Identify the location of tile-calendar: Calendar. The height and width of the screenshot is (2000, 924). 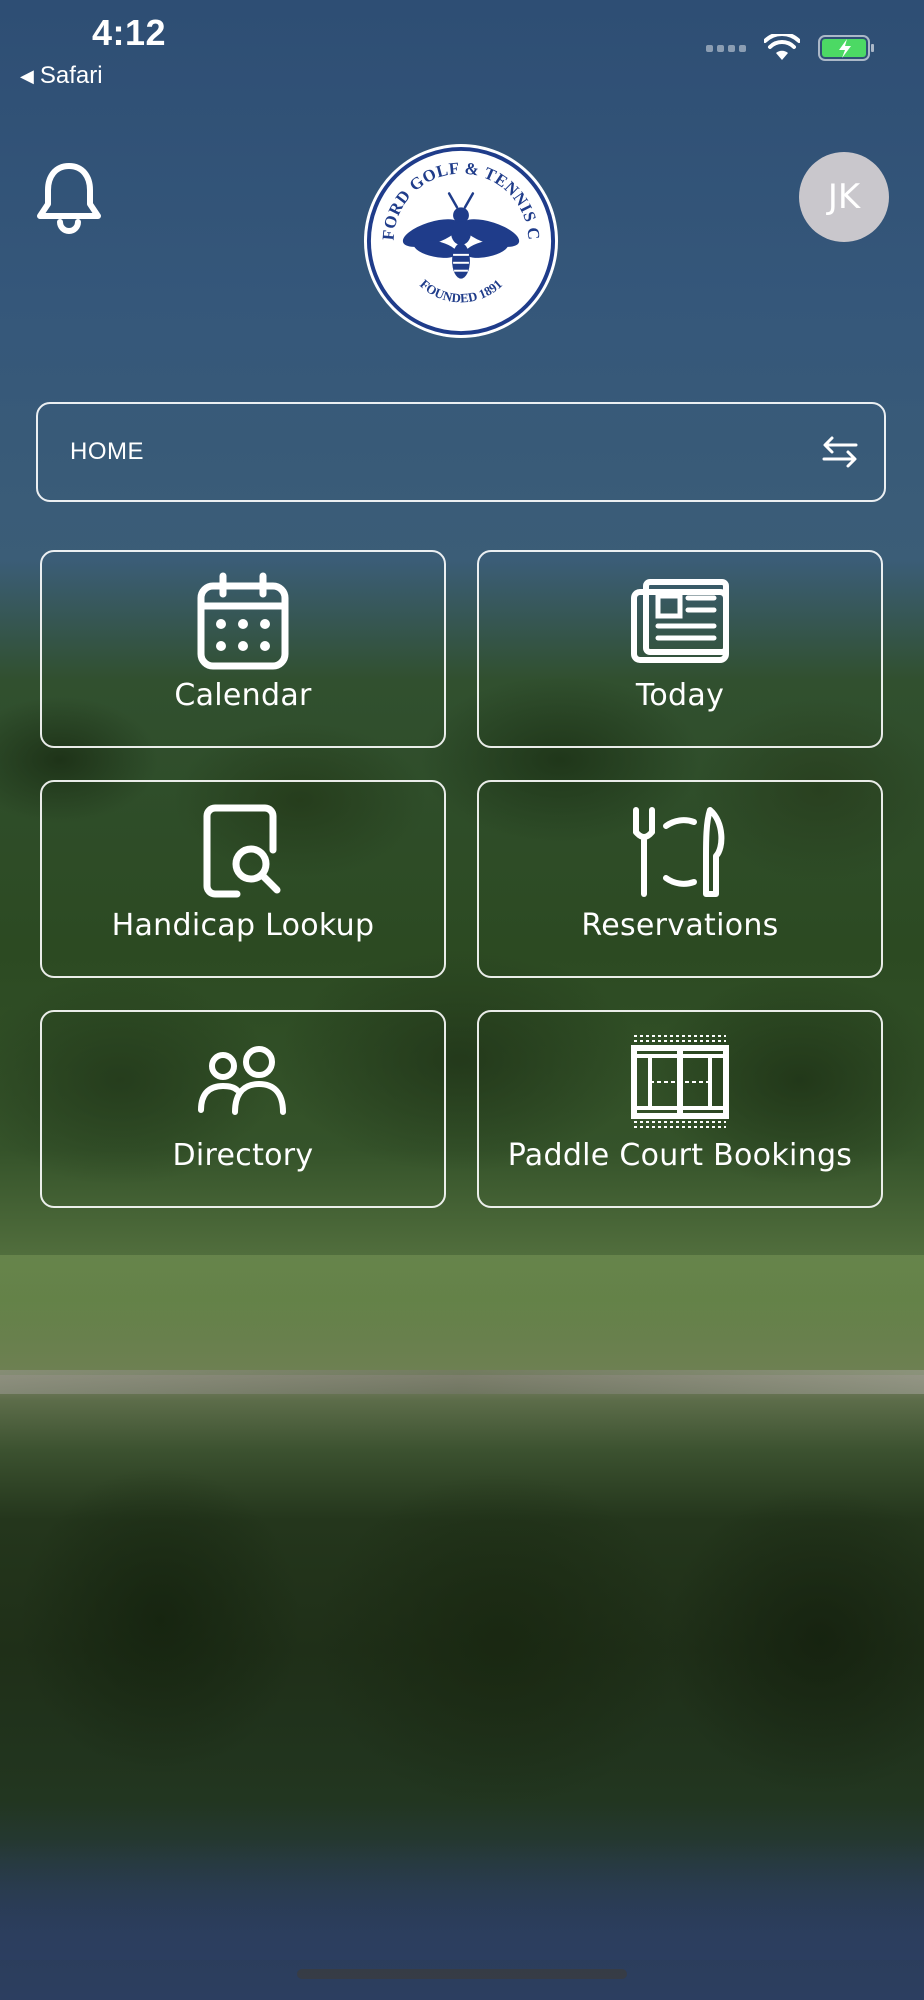
(243, 649).